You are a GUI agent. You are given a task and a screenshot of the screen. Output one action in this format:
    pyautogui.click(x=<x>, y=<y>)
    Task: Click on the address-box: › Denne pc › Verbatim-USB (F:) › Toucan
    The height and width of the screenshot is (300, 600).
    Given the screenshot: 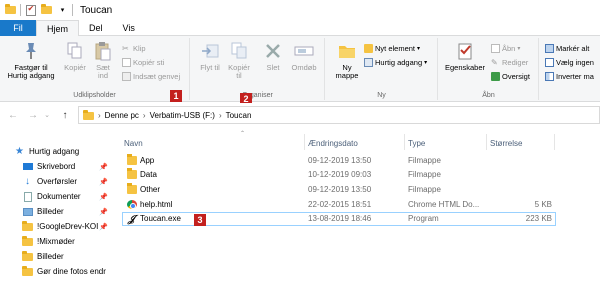 What is the action you would take?
    pyautogui.click(x=339, y=115)
    